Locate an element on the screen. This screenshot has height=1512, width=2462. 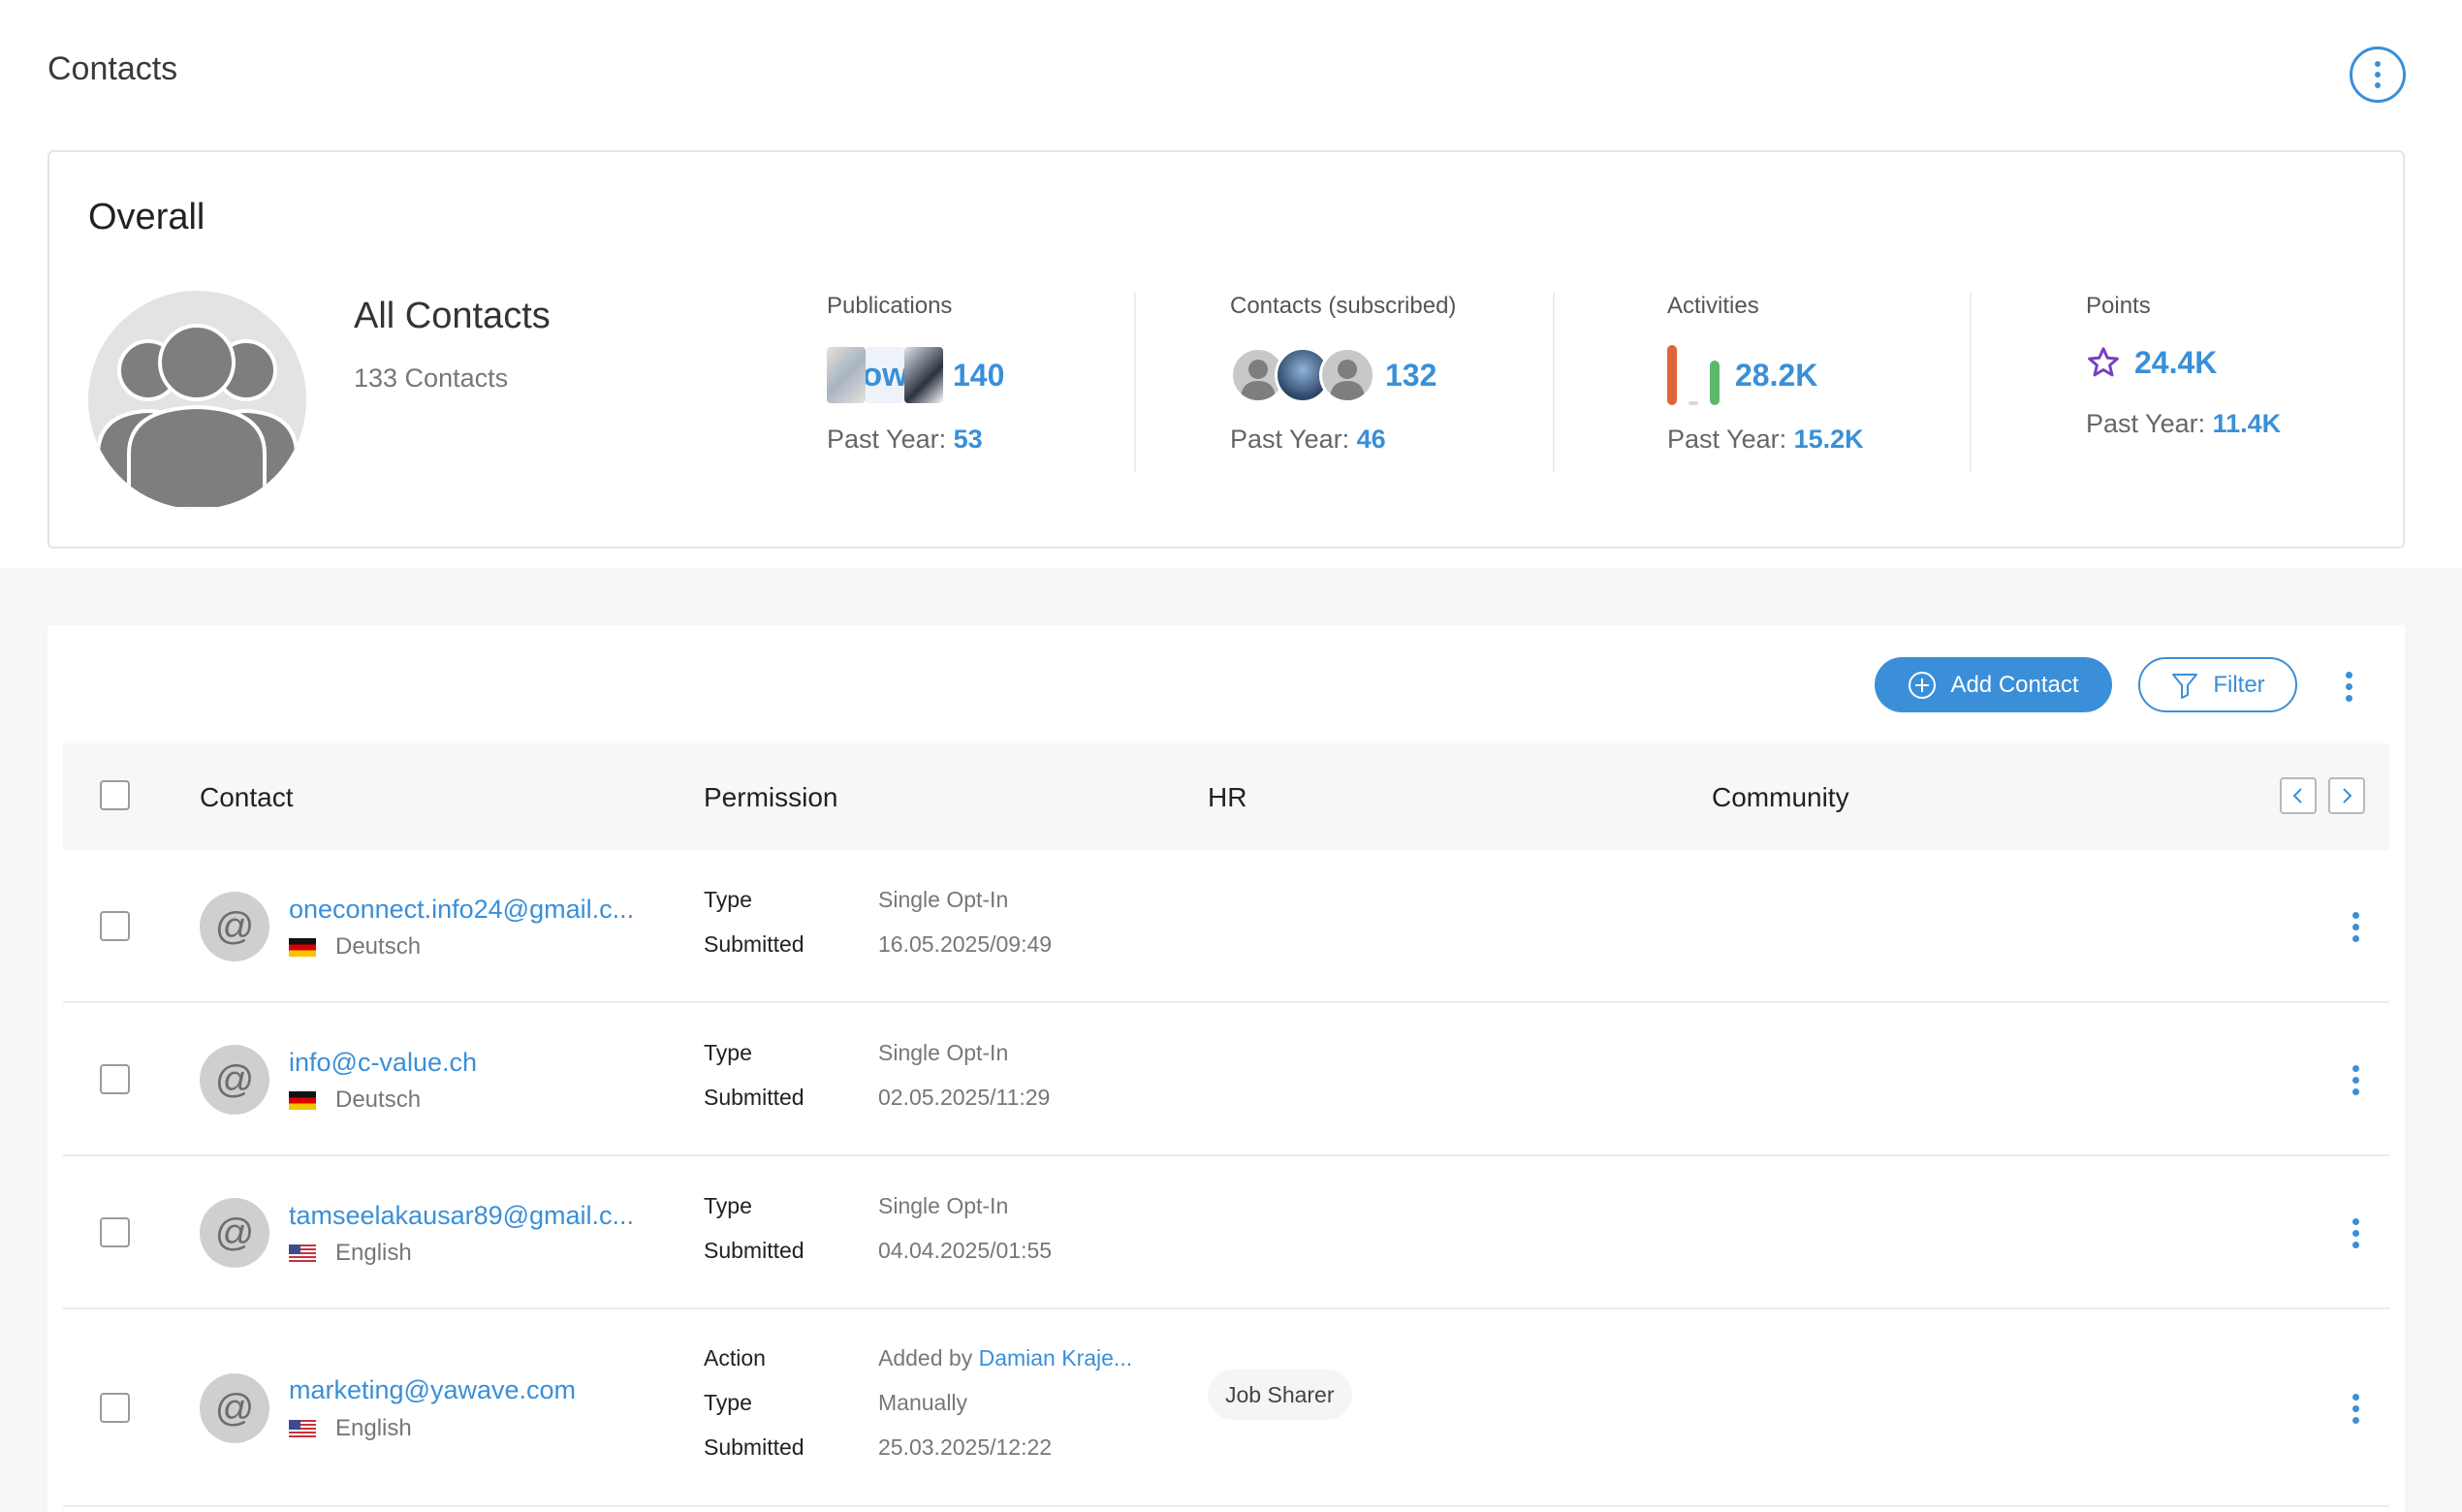
all-contacts-title: All Contacts is located at coordinates (452, 316).